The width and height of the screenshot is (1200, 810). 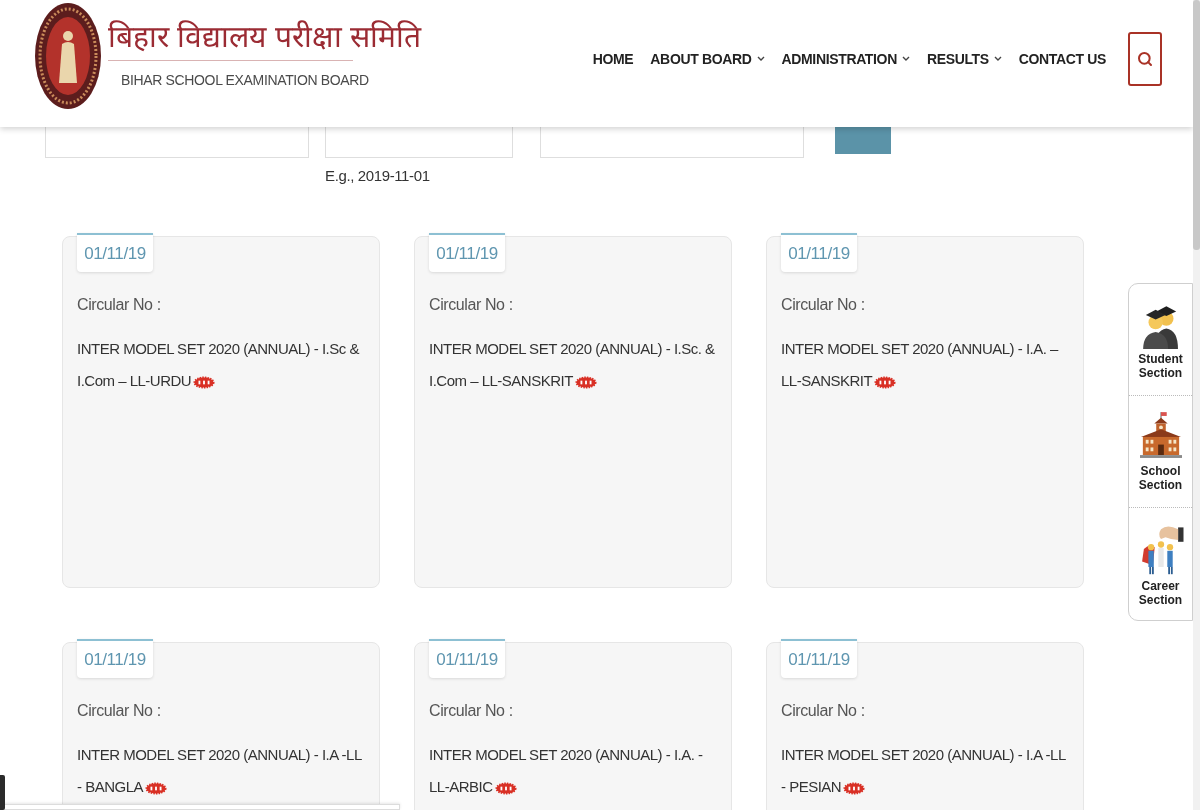 I want to click on nav-link: RESULTS, so click(x=964, y=59).